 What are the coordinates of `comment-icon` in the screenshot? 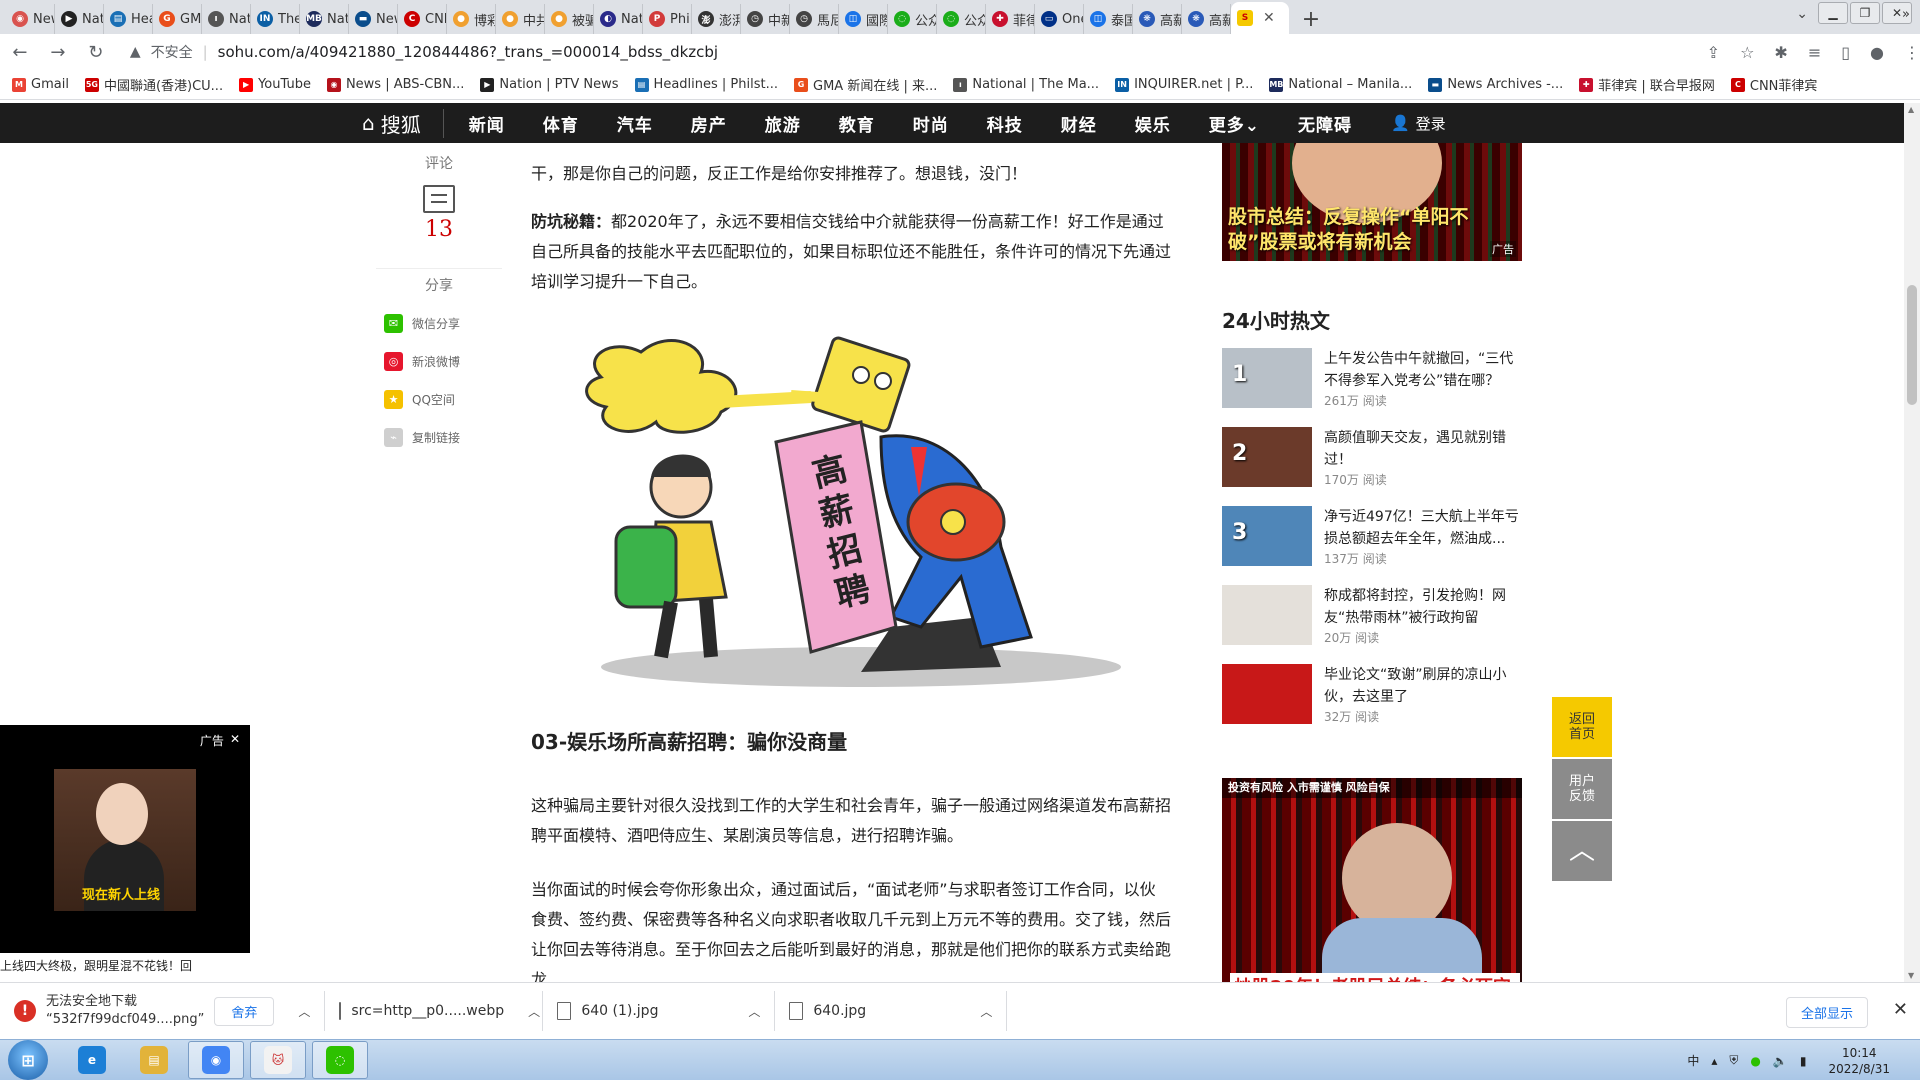 It's located at (439, 199).